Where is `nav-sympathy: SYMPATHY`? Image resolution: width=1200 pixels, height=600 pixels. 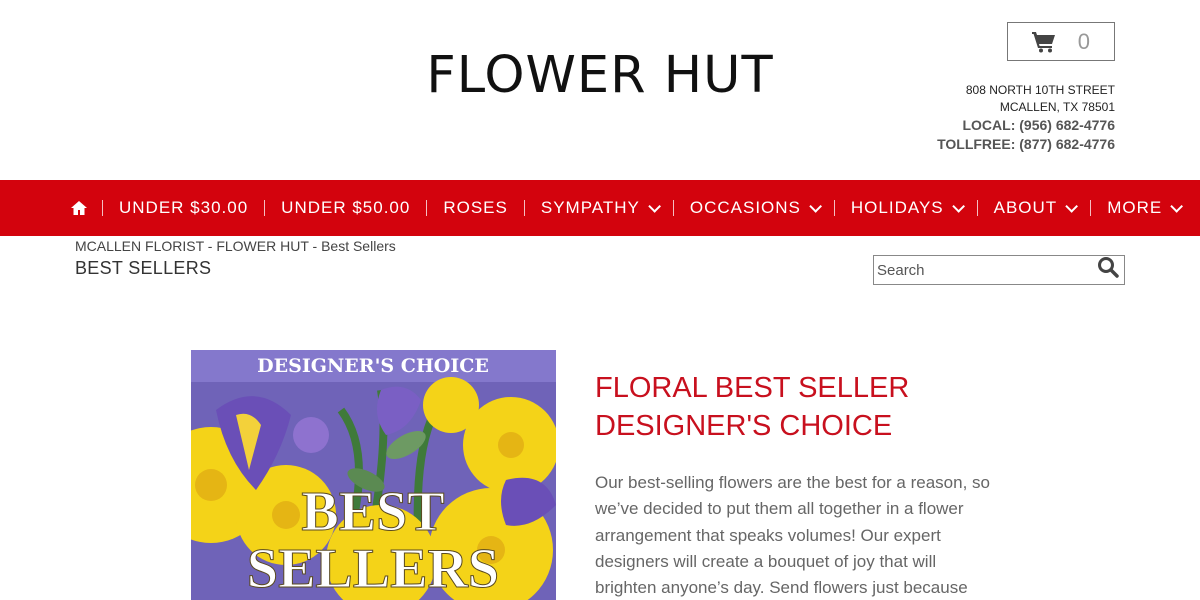
nav-sympathy: SYMPATHY is located at coordinates (599, 208).